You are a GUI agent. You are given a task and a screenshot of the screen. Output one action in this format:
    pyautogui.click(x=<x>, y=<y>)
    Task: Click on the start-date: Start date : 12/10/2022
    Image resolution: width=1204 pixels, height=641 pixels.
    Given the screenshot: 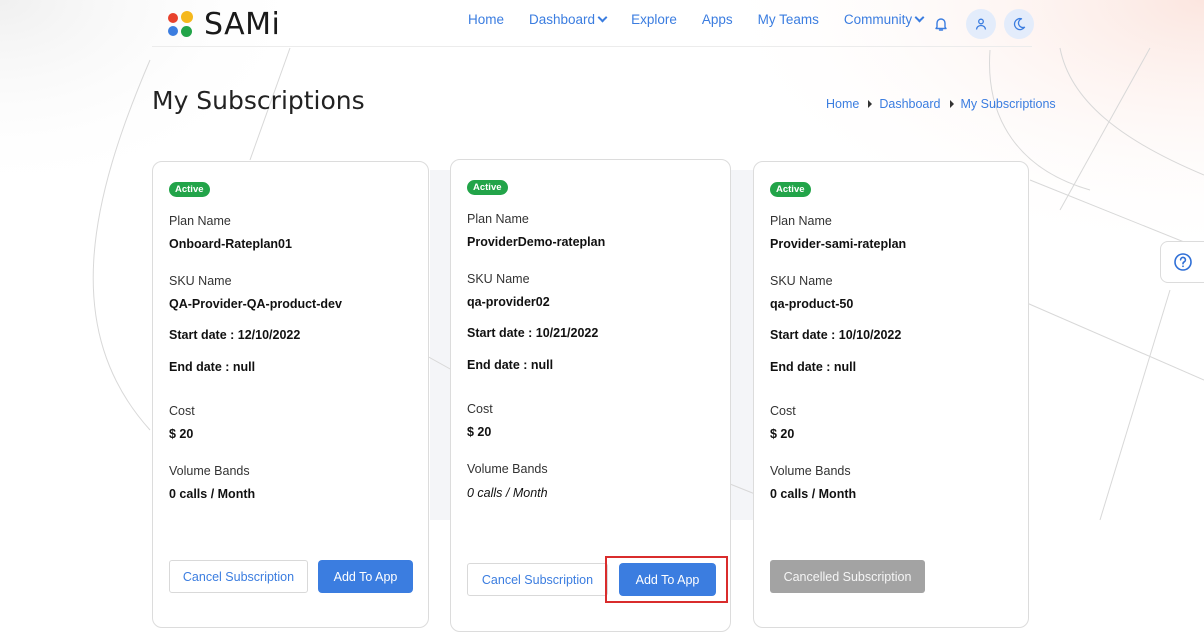 What is the action you would take?
    pyautogui.click(x=235, y=335)
    